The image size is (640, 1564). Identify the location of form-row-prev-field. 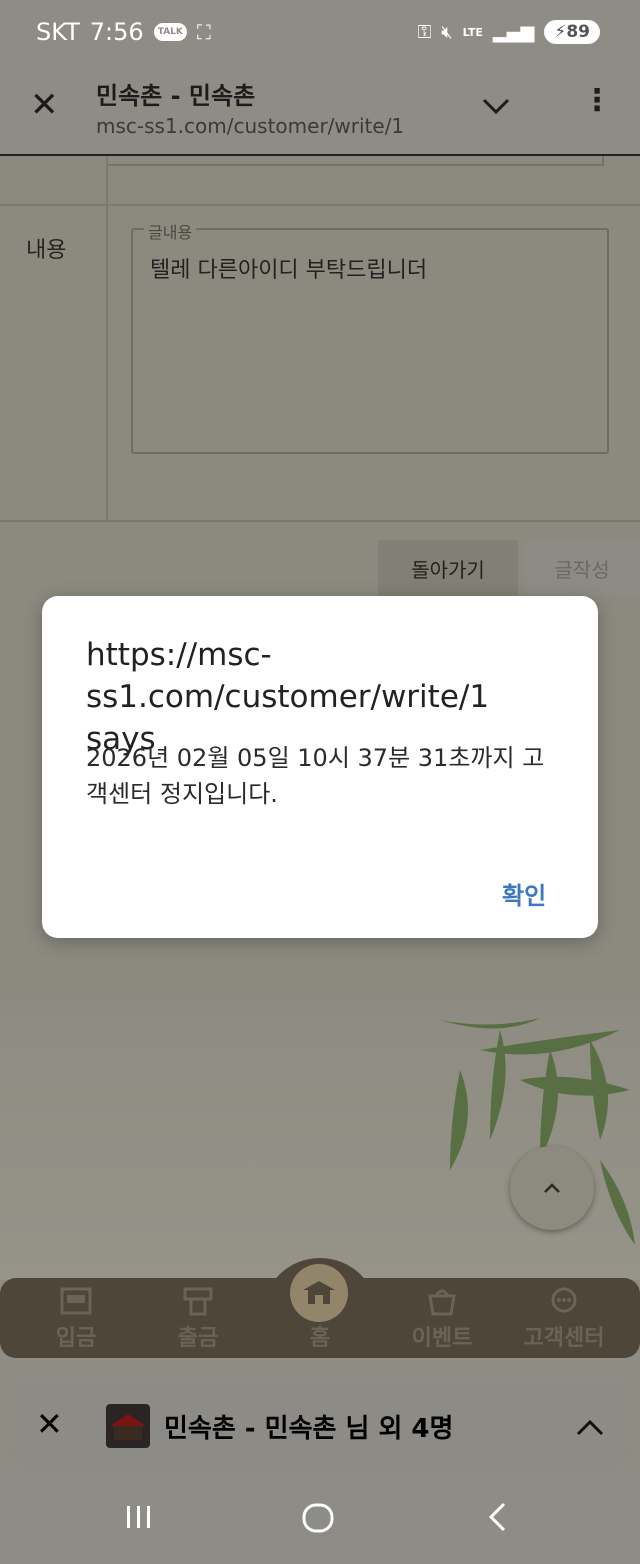
(355, 161).